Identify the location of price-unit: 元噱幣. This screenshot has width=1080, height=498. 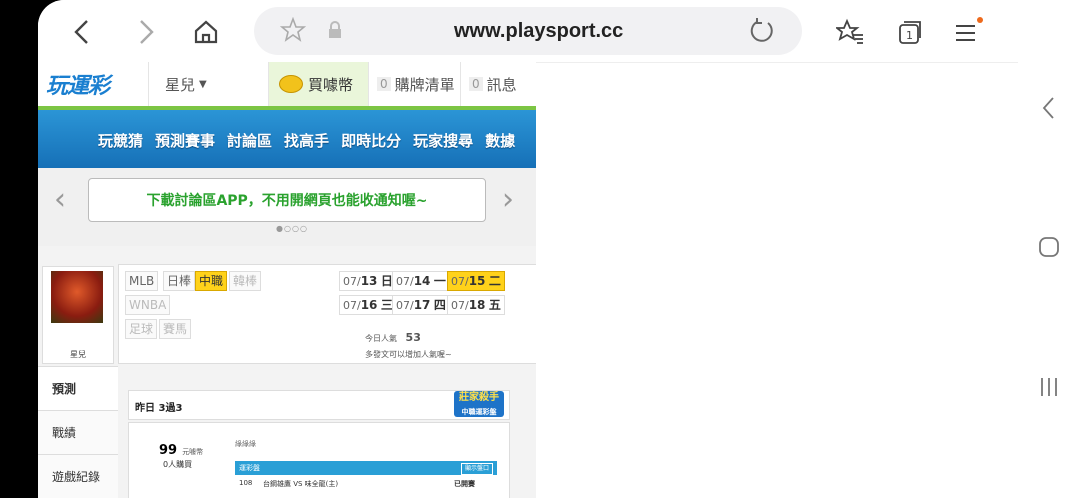
(193, 452).